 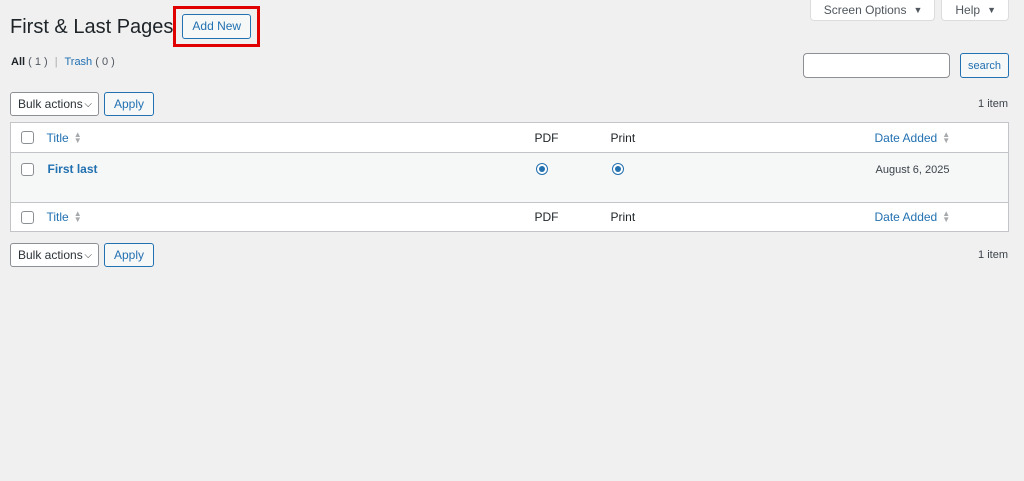 I want to click on bulk-actions-group: Bulk actions ⌵ Apply, so click(x=82, y=104).